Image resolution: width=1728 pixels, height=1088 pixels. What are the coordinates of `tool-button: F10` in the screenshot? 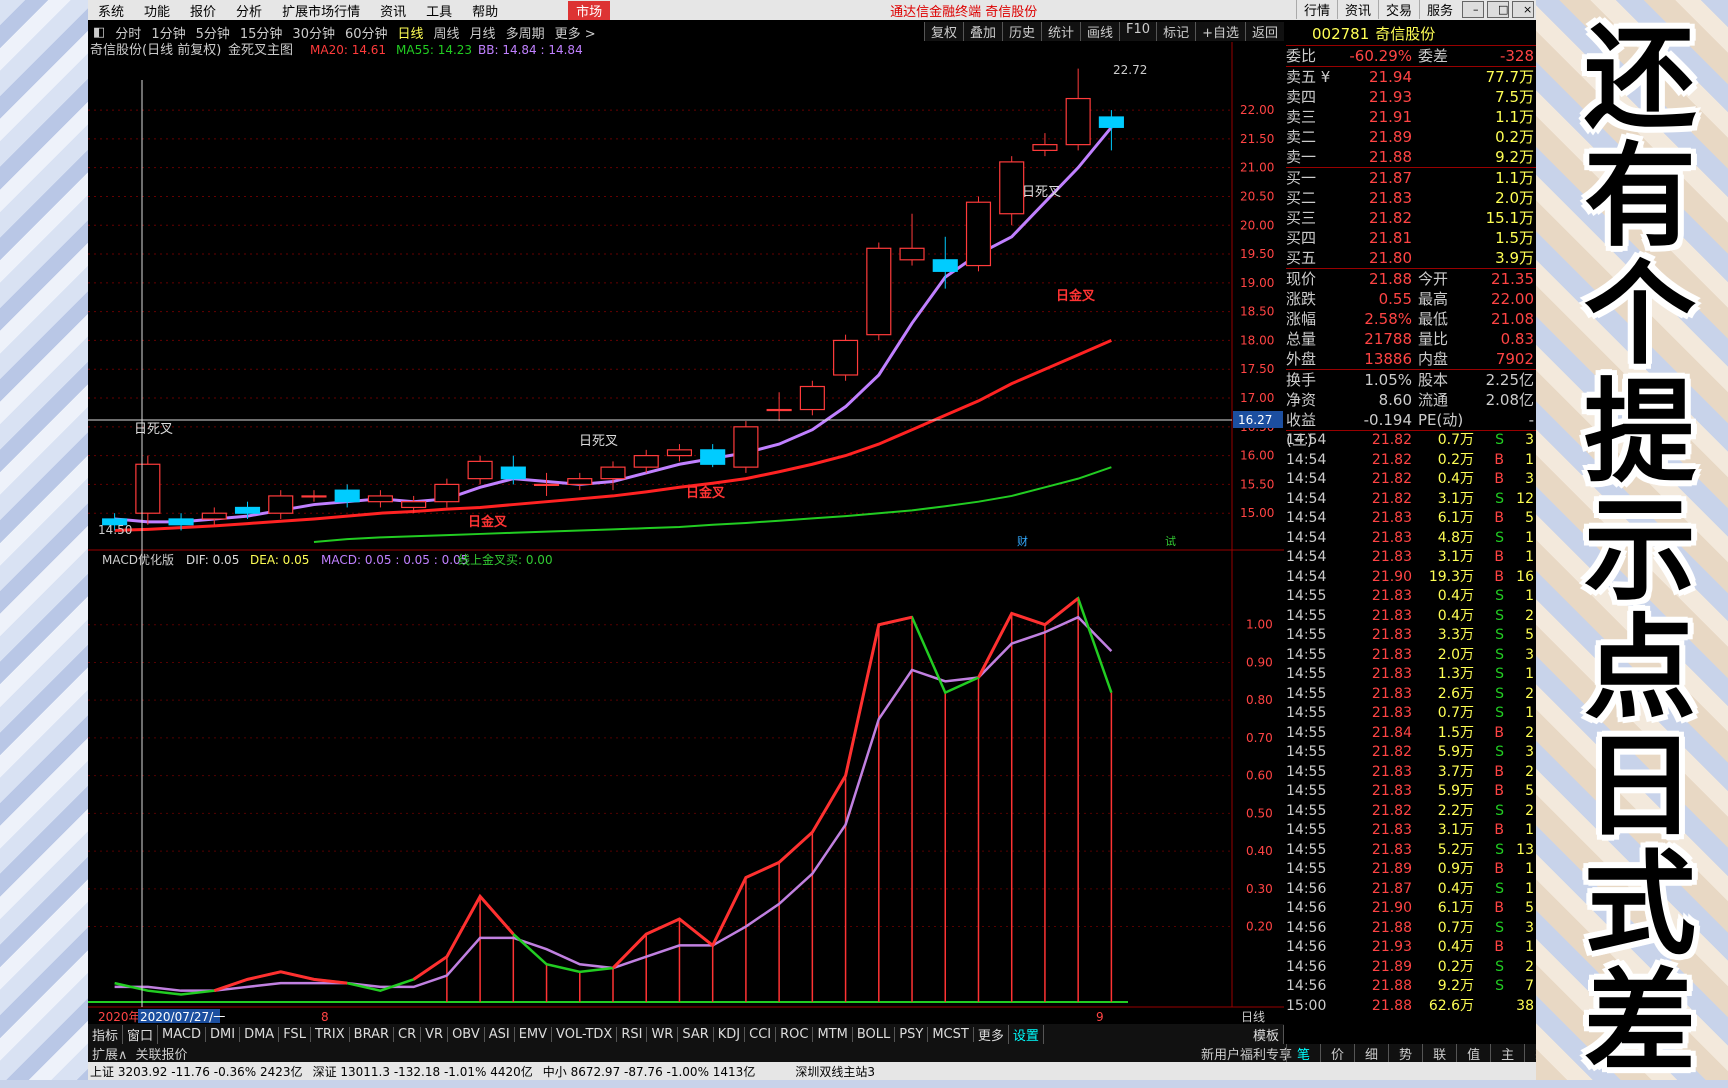 It's located at (1138, 31).